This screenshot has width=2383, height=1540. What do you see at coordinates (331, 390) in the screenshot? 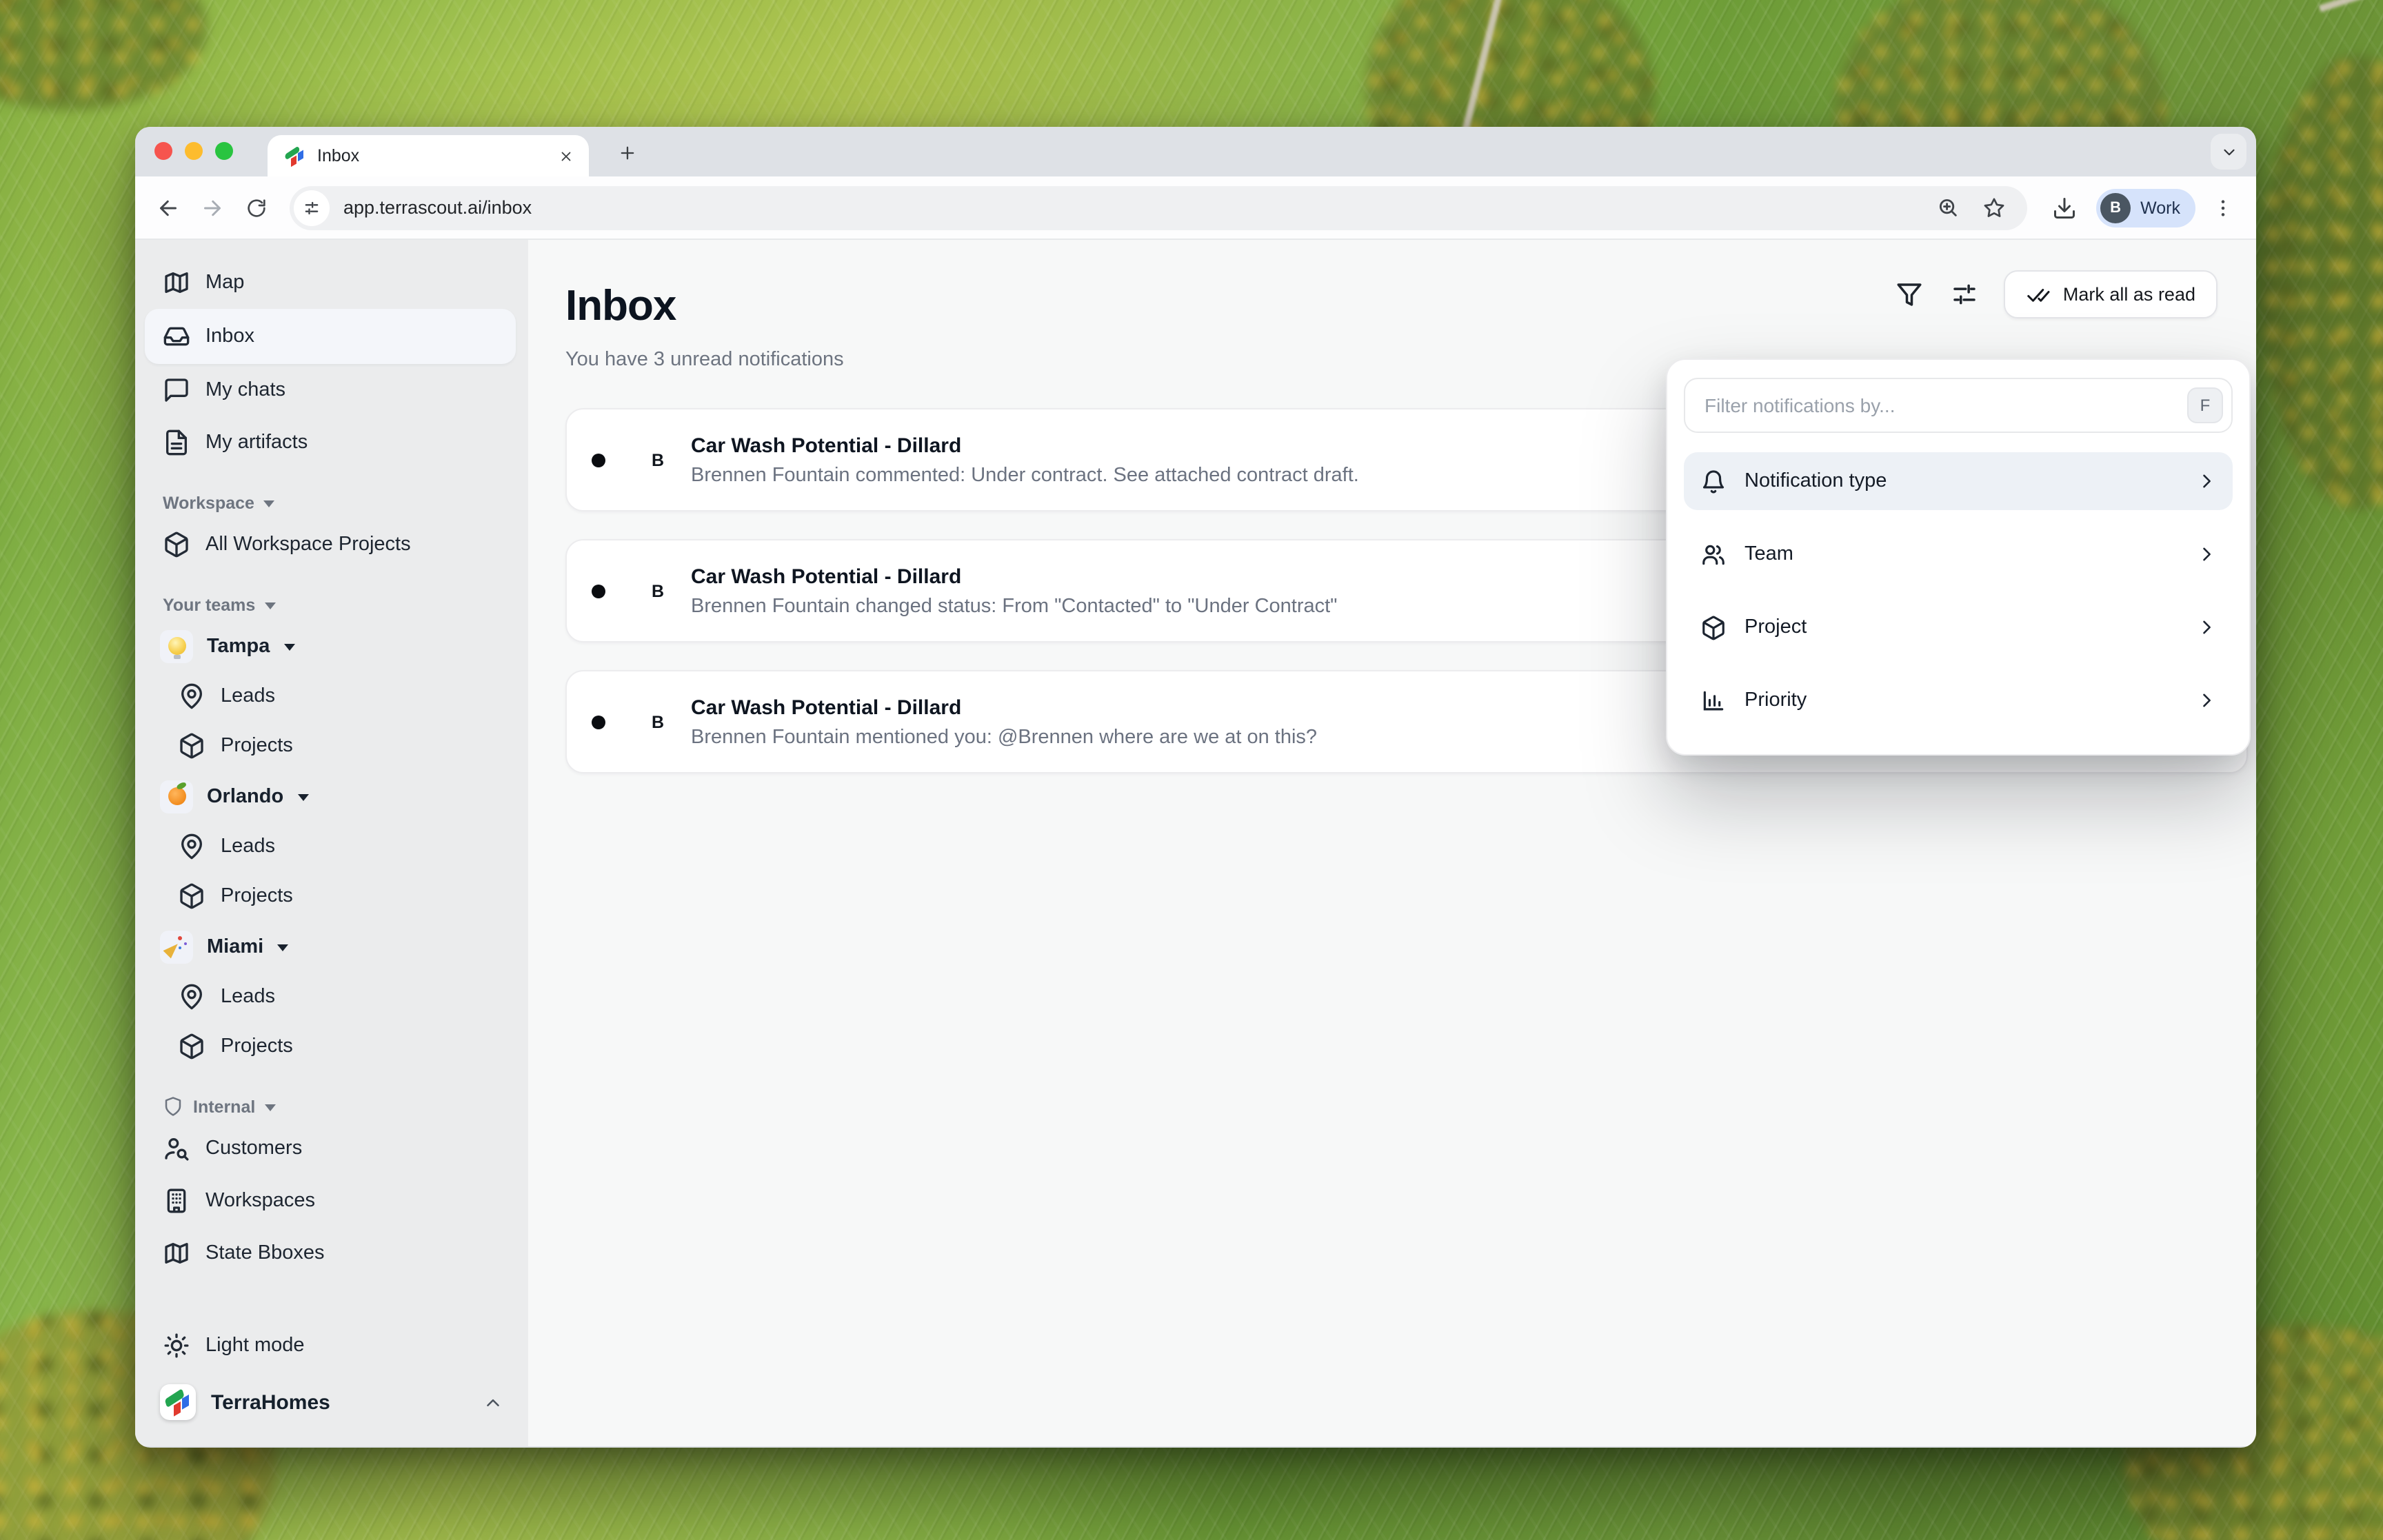
I see `sidebar-item-my-chats: My chats` at bounding box center [331, 390].